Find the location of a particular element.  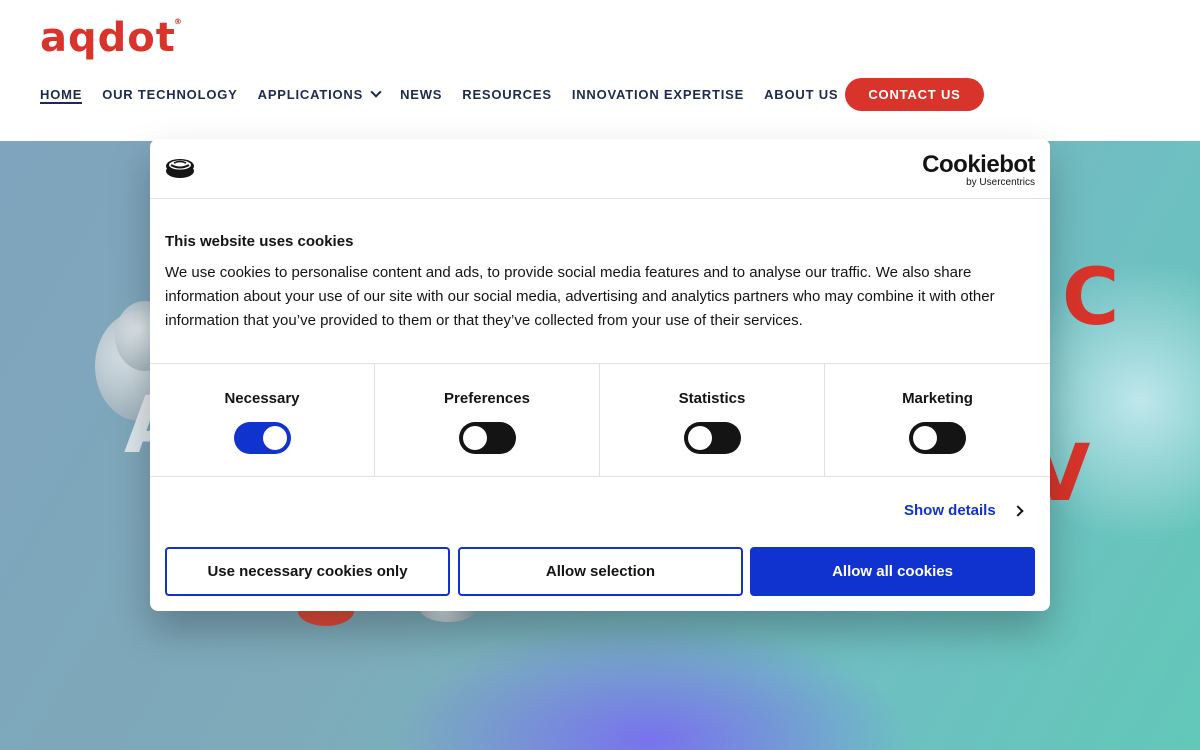

consent-label: Marketing is located at coordinates (937, 398).